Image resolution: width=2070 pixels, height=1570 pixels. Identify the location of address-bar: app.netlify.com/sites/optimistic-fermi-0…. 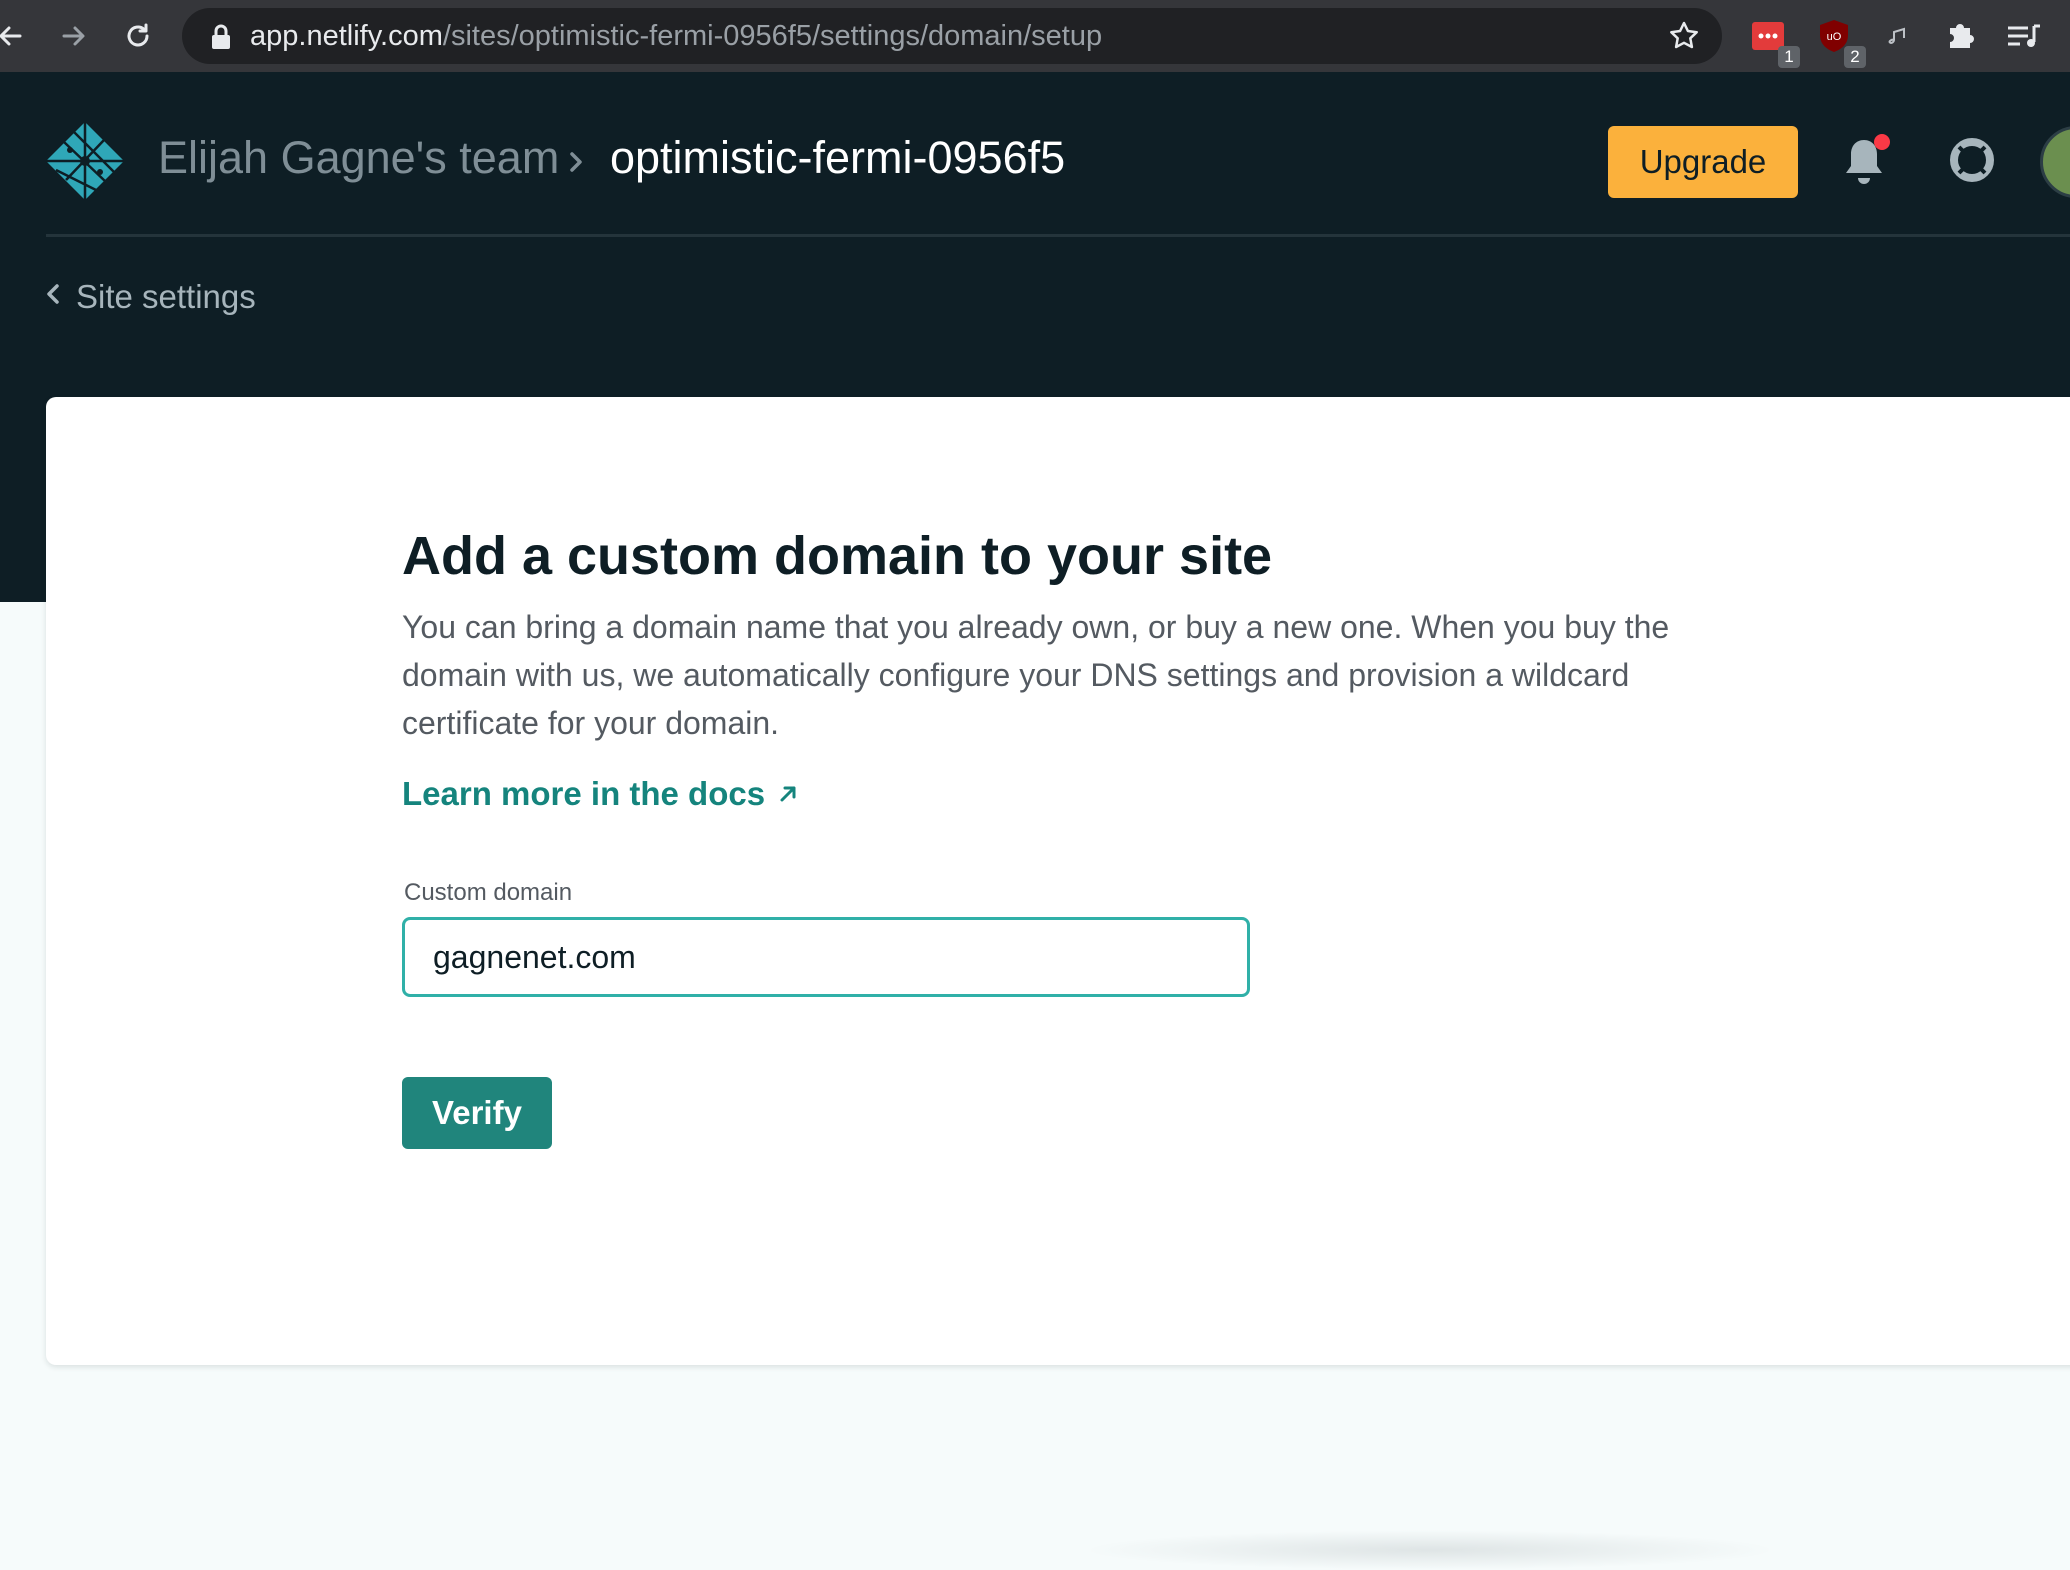
(952, 36).